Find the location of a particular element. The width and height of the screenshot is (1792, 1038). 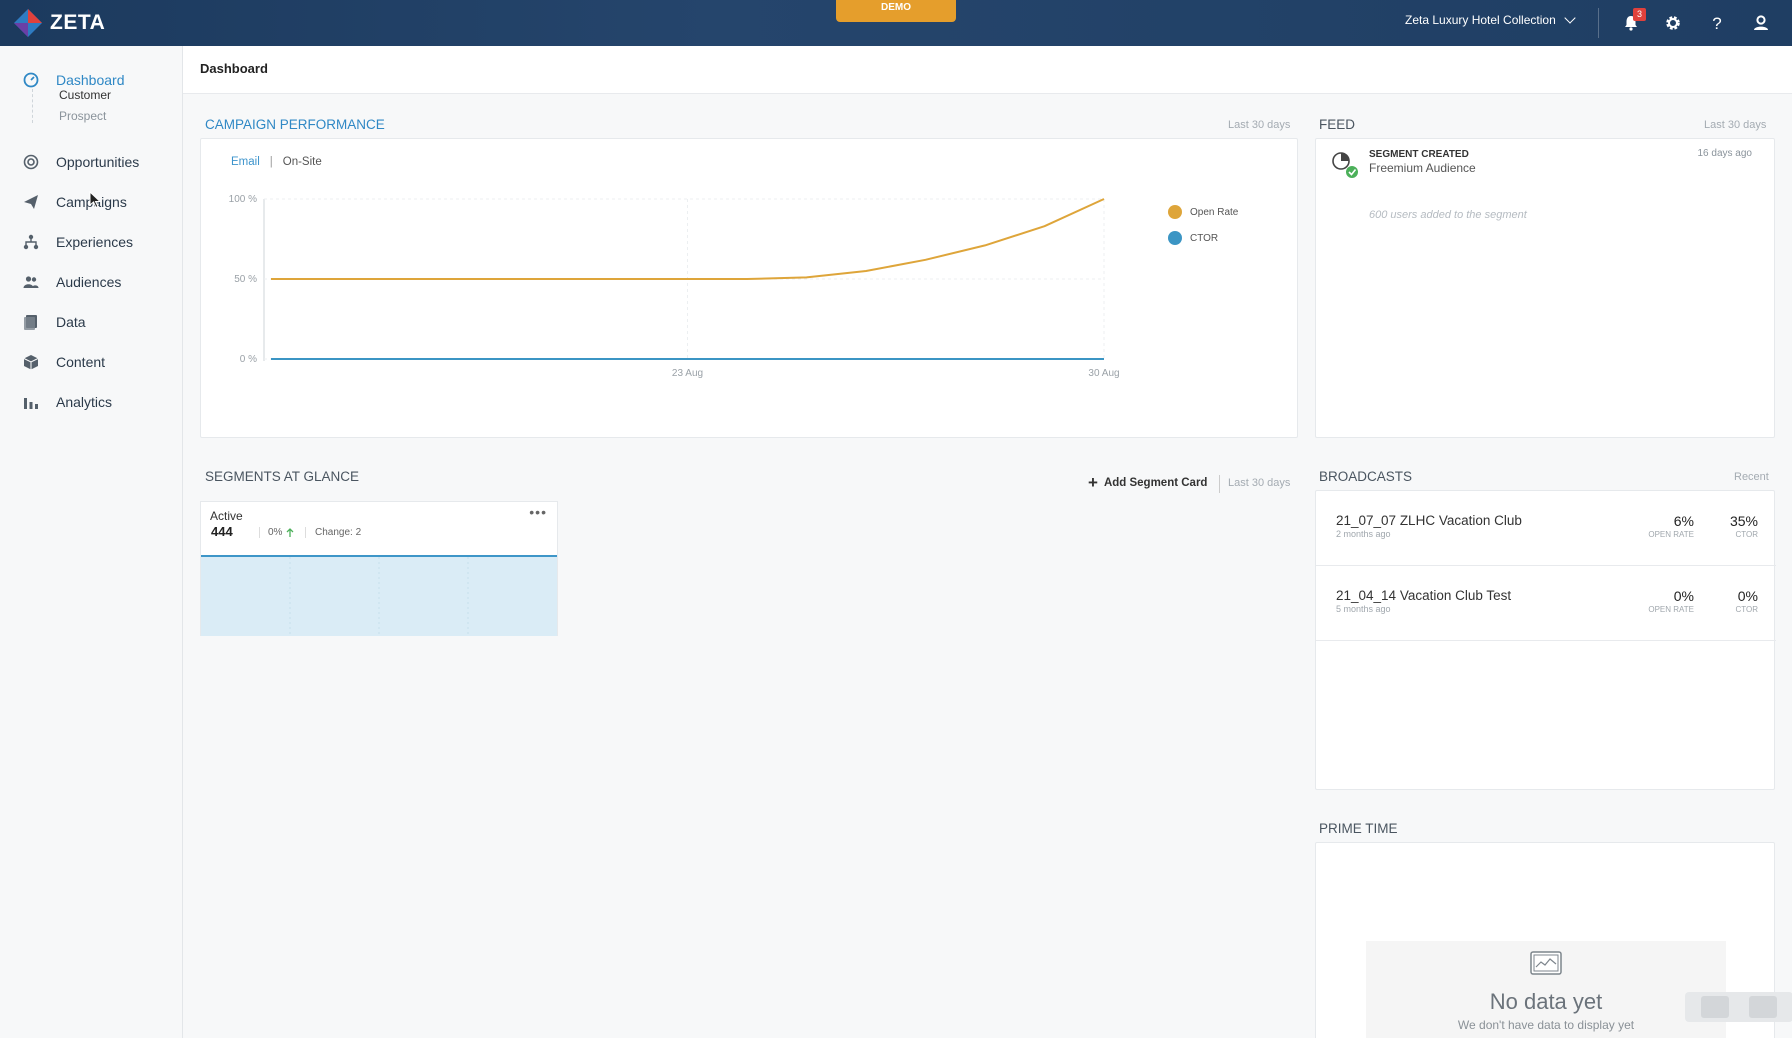

brand-name: ZETA is located at coordinates (78, 22).